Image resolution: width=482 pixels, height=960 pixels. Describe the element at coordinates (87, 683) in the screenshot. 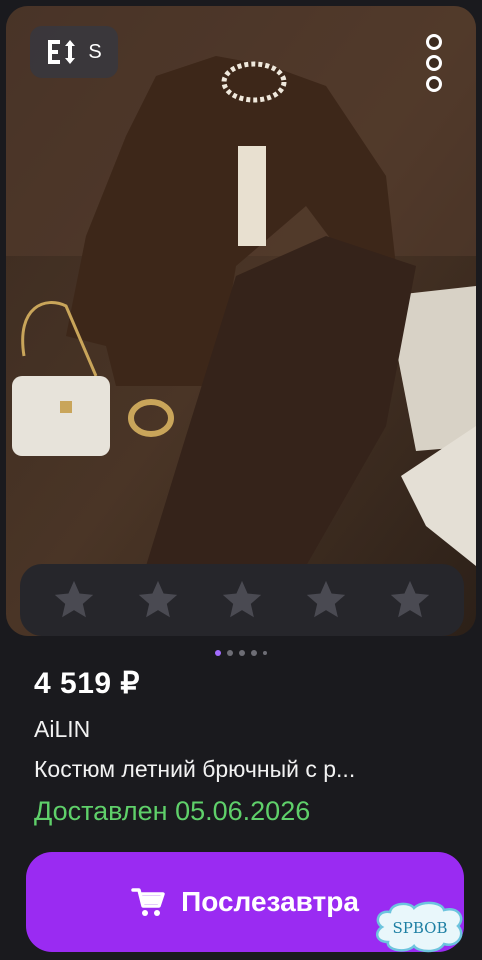

I see `product-price: 4 519 ₽` at that location.